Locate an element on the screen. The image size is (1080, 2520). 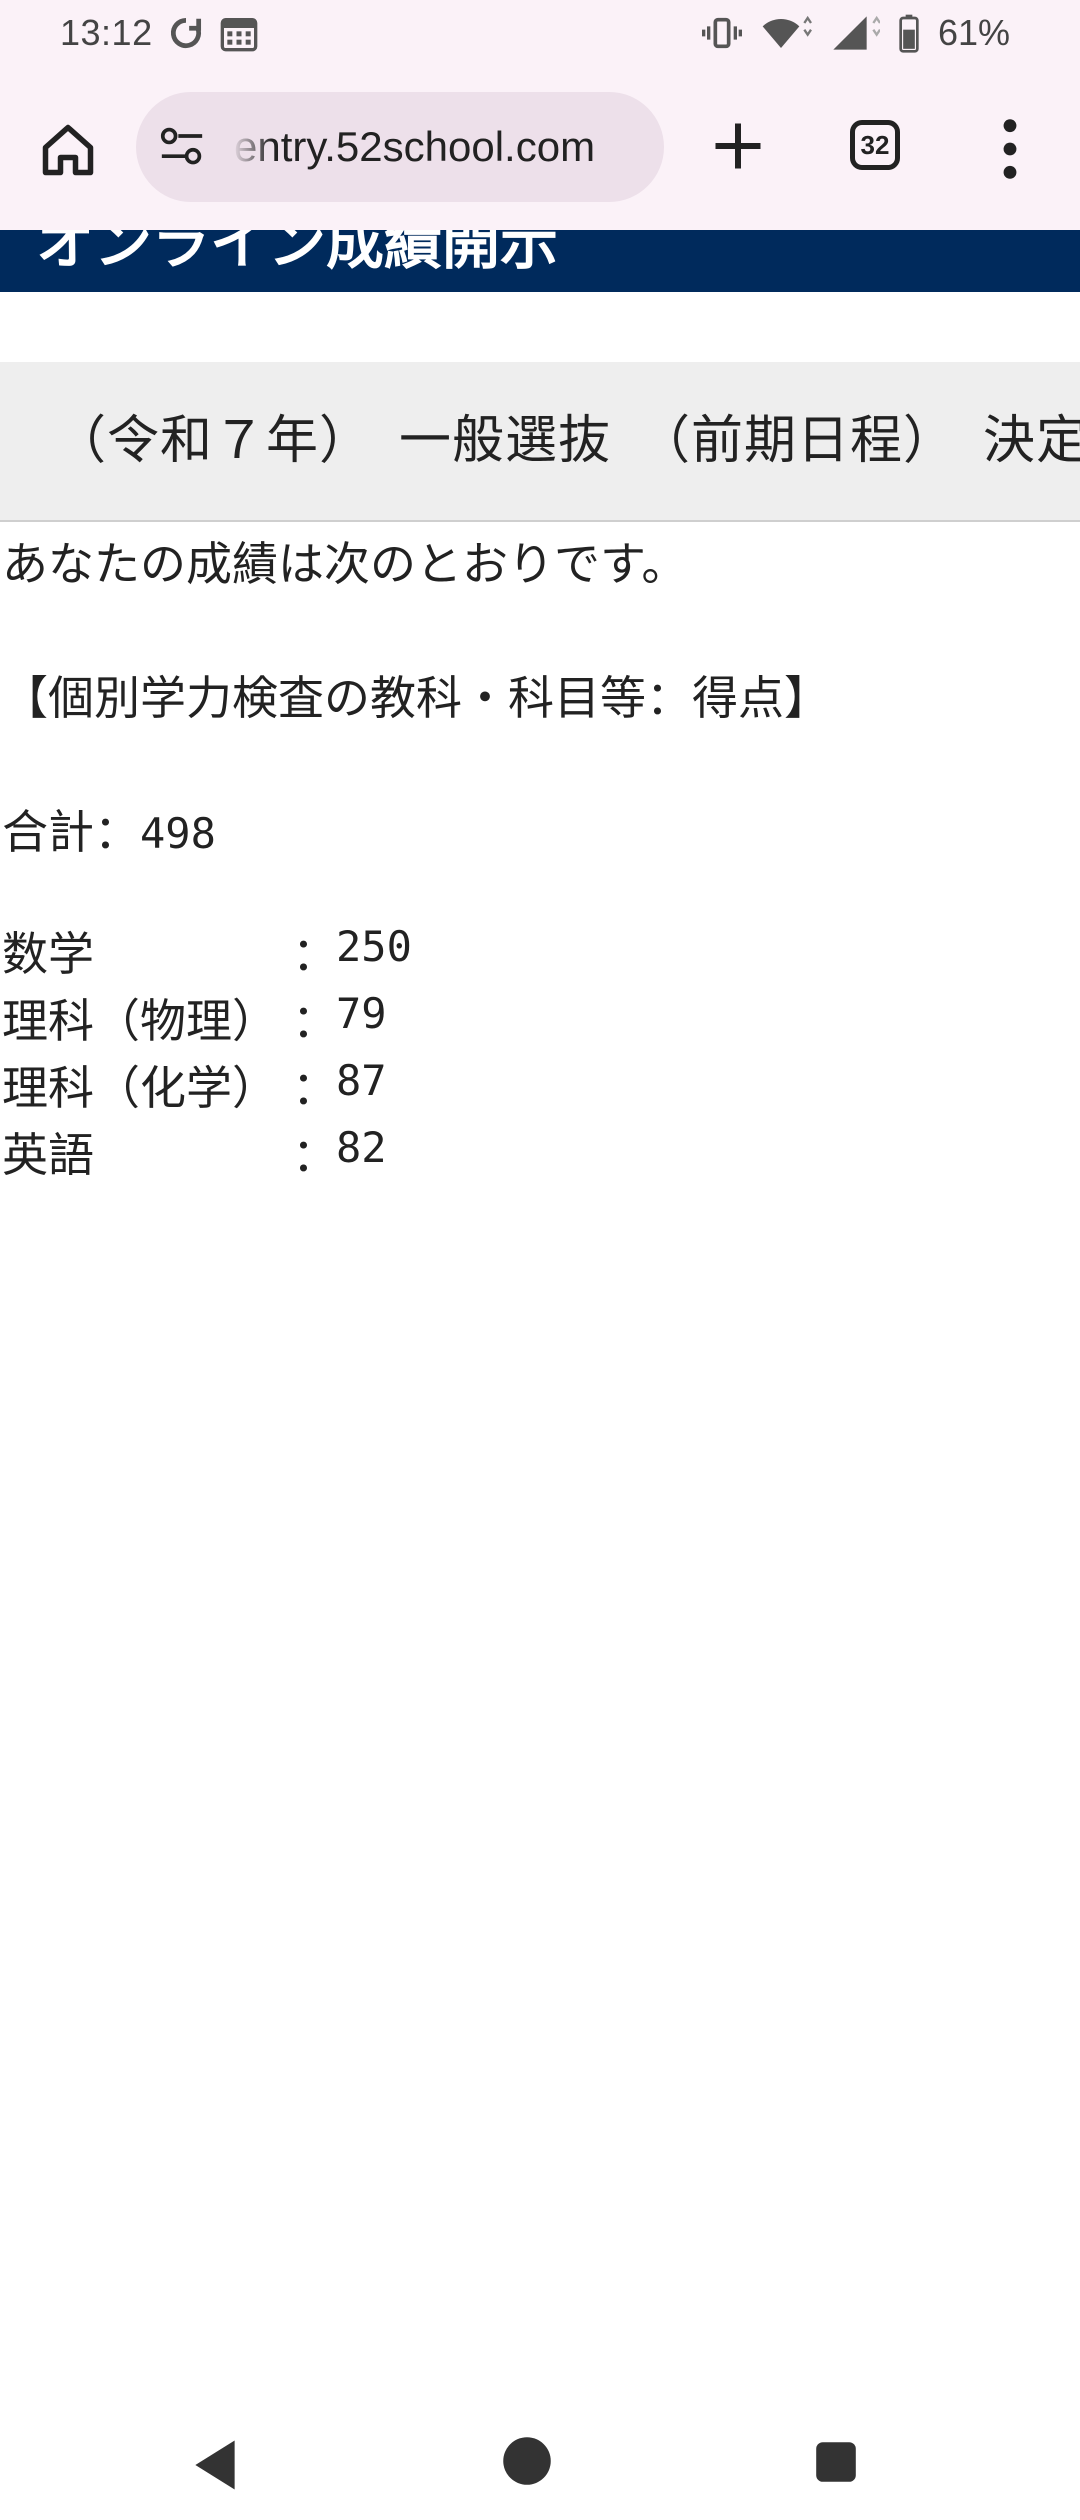
new-tab-icon is located at coordinates (738, 146).